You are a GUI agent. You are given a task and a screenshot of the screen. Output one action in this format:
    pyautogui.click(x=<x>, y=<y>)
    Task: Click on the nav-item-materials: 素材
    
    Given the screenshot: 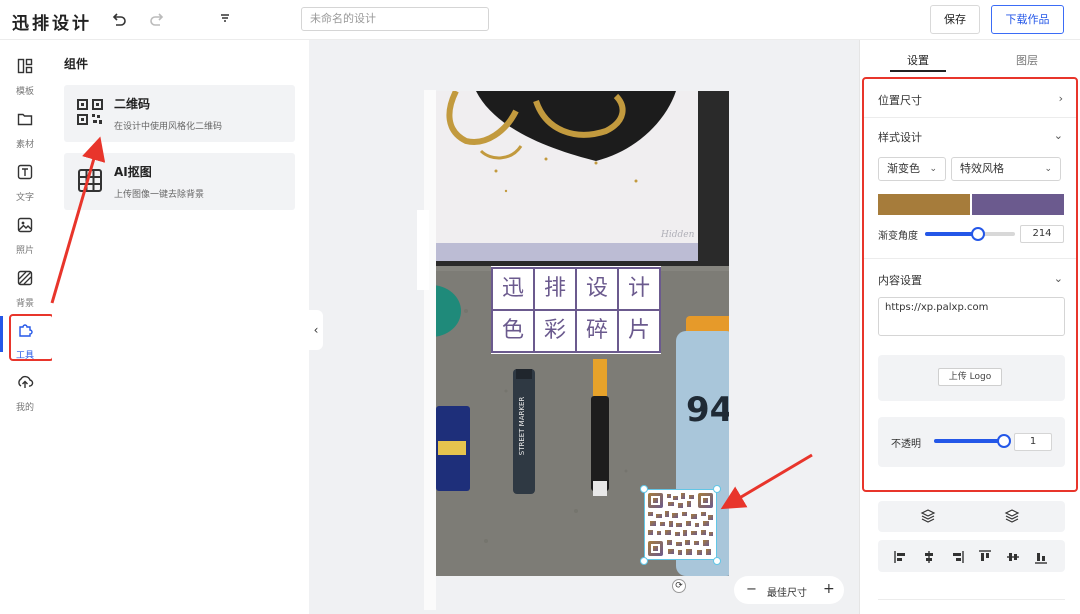 What is the action you would take?
    pyautogui.click(x=25, y=128)
    